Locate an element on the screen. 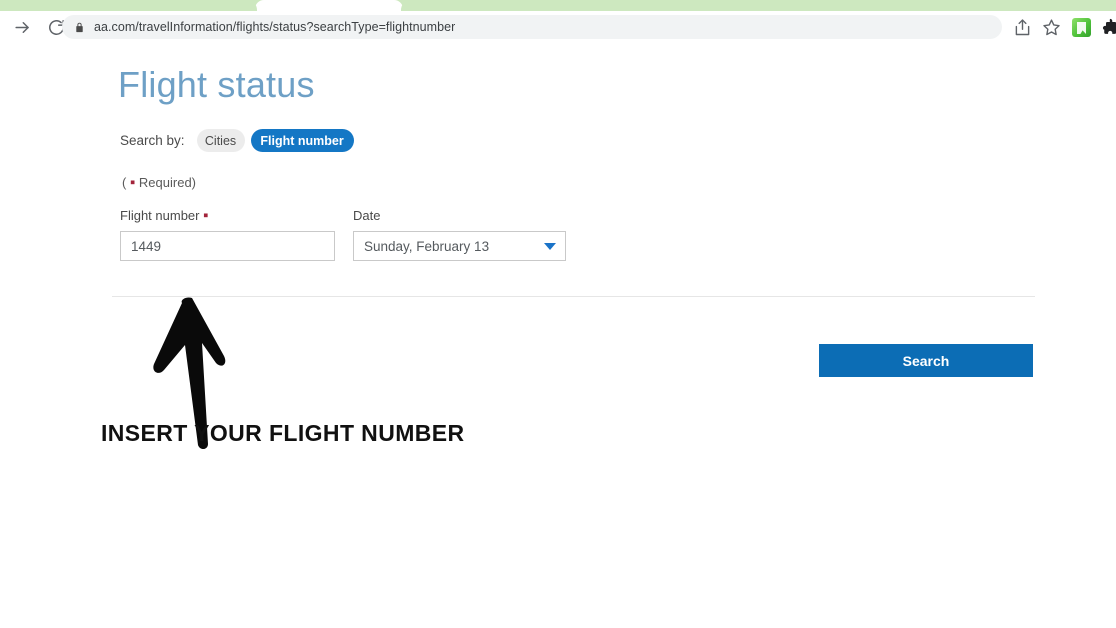 The width and height of the screenshot is (1116, 628). flight-number-label: Flight number ▪ is located at coordinates (227, 215).